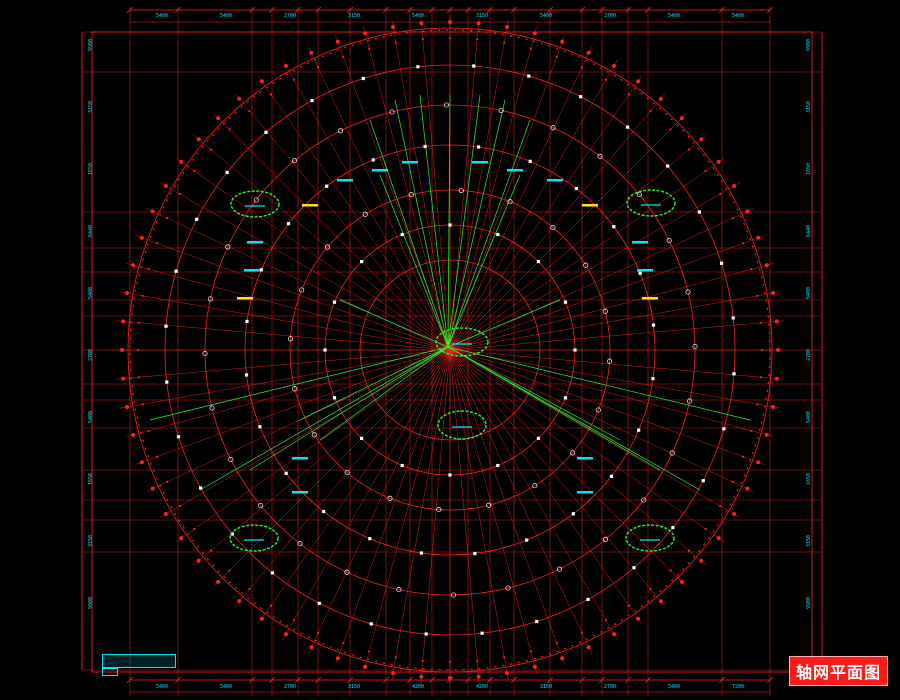 The image size is (900, 700). I want to click on left-dimension-label: 5400, so click(91, 417).